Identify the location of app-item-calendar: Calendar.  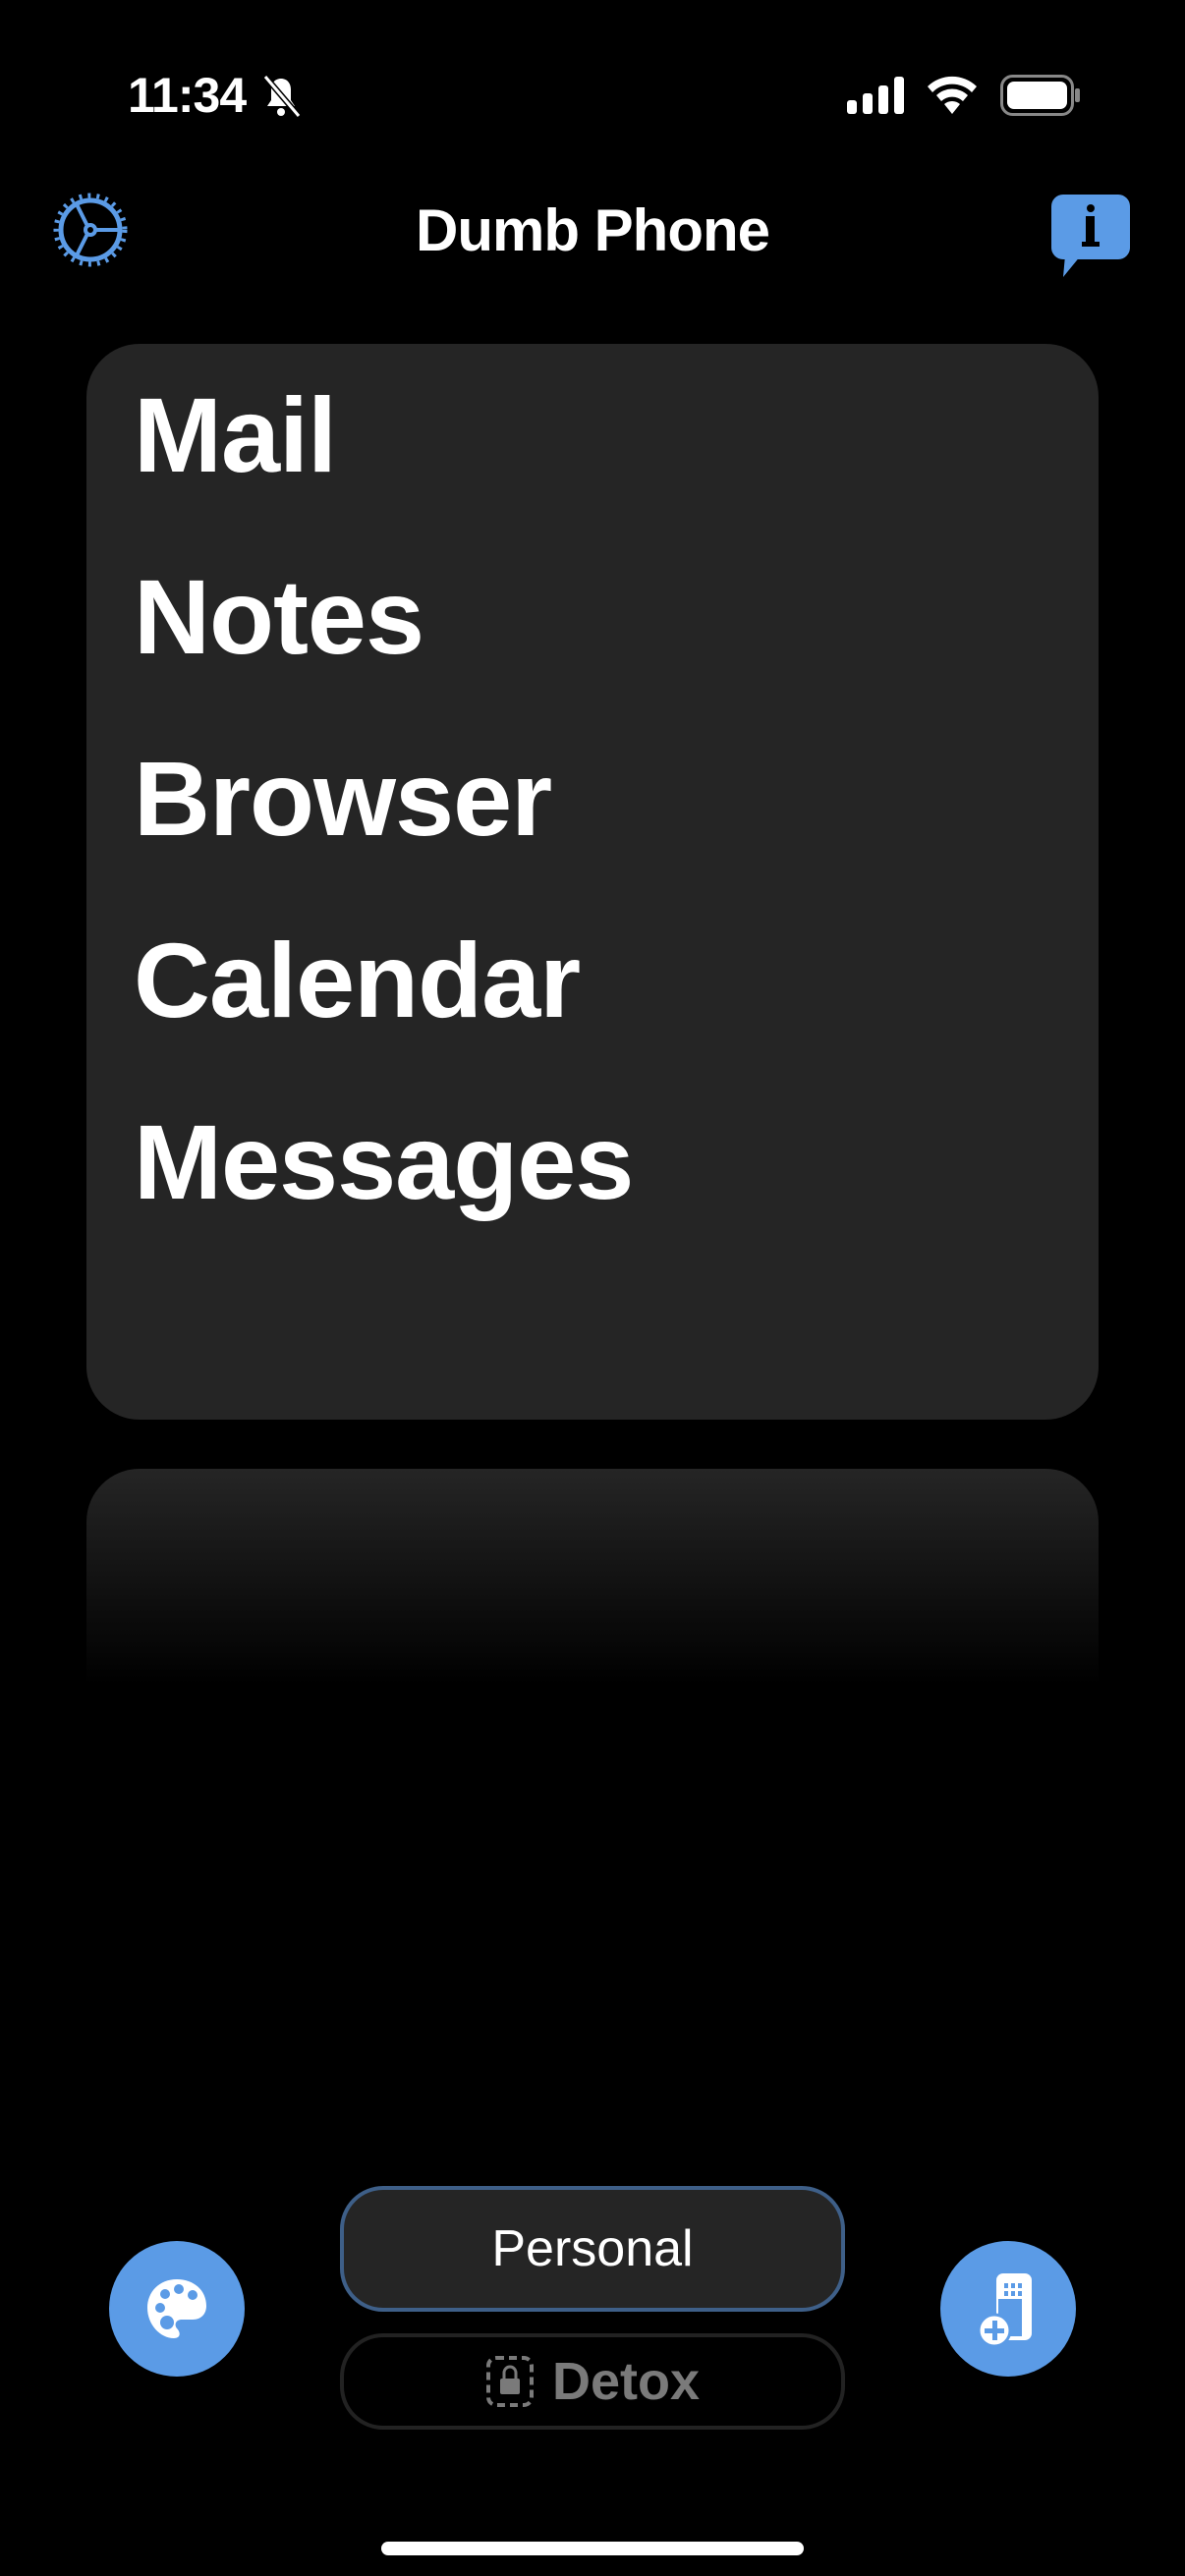
(357, 980).